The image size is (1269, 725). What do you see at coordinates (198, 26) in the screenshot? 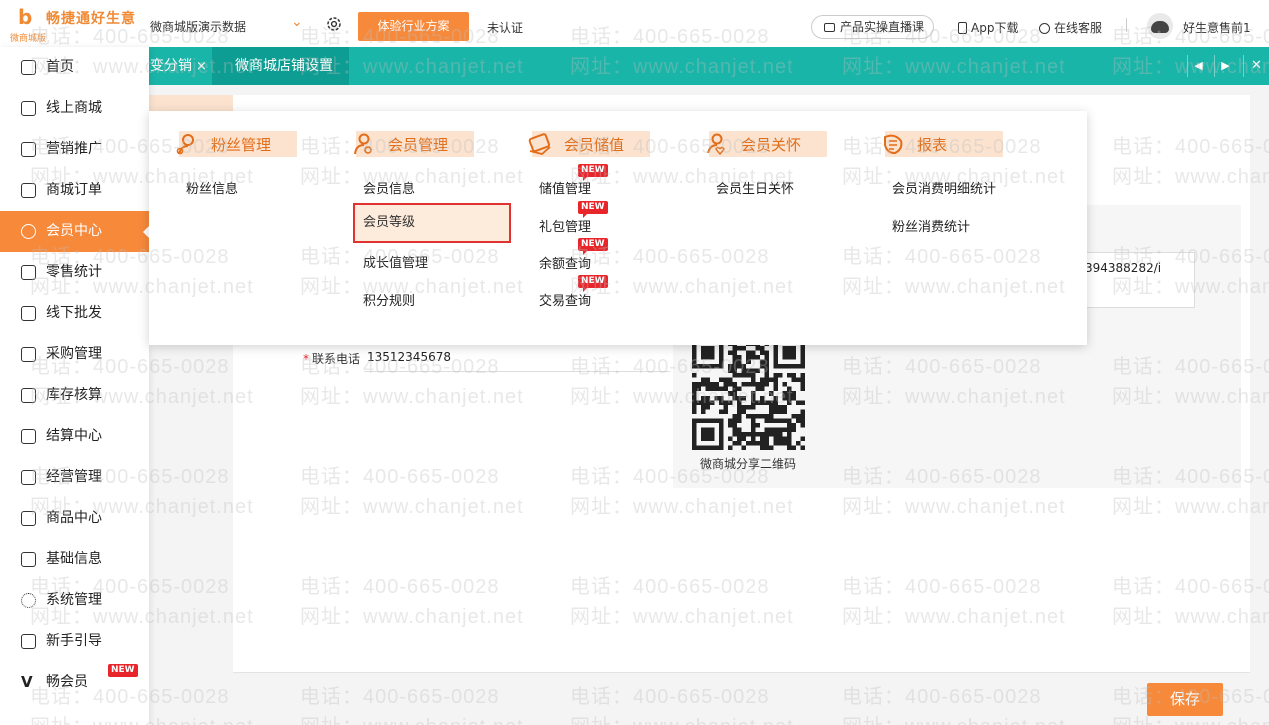
I see `account-selector: 微商城版演示数据` at bounding box center [198, 26].